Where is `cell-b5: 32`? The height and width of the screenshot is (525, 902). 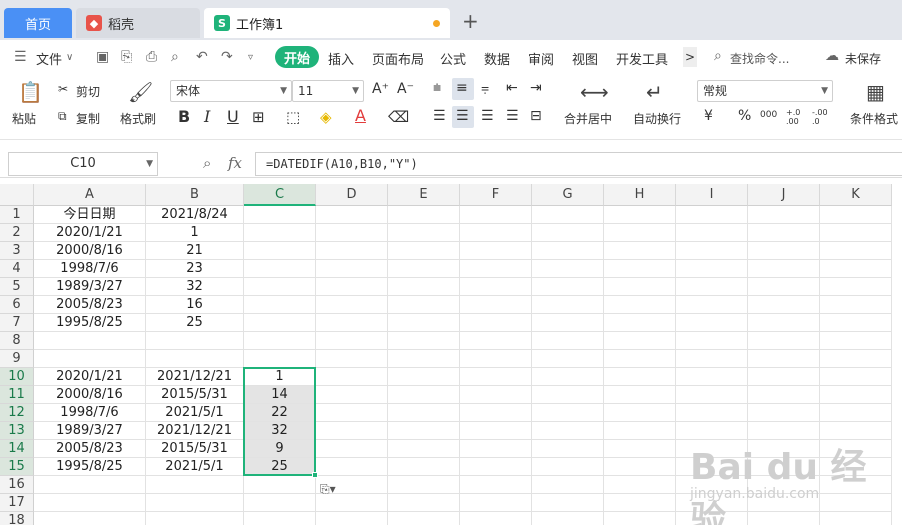
cell-b5: 32 is located at coordinates (195, 287).